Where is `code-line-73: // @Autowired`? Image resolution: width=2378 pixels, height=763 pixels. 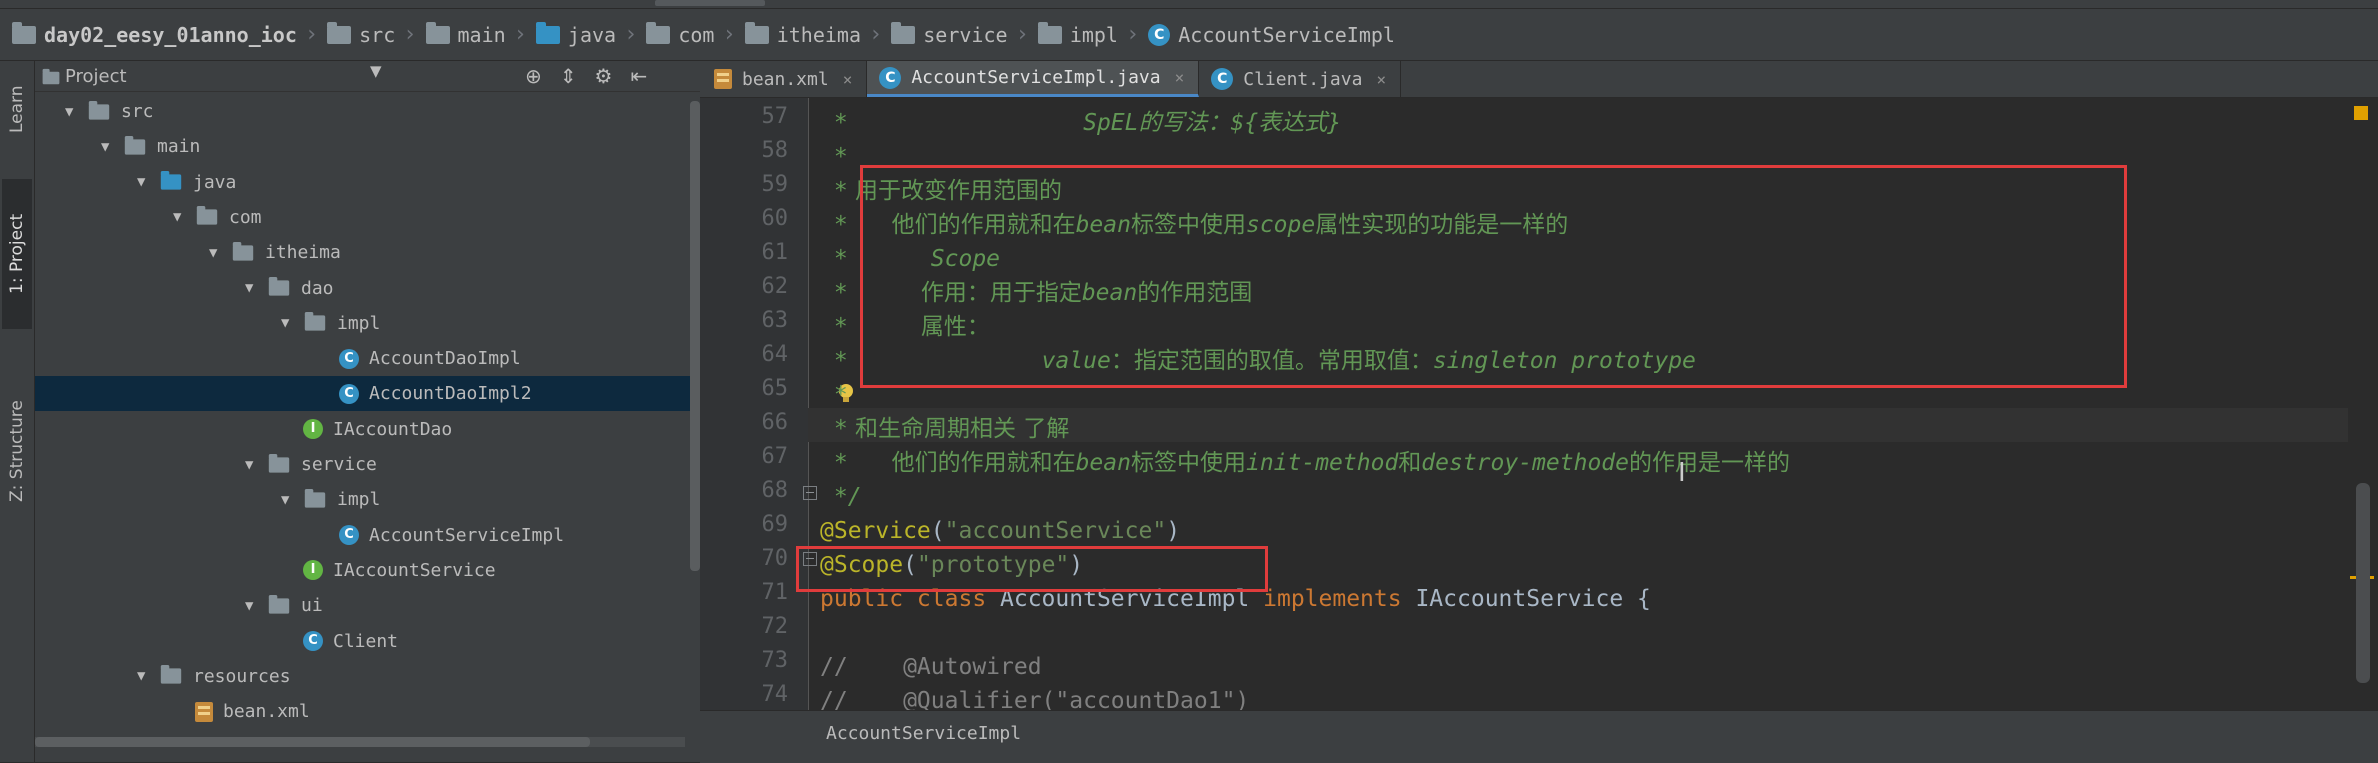
code-line-73: // @Autowired is located at coordinates (1585, 667).